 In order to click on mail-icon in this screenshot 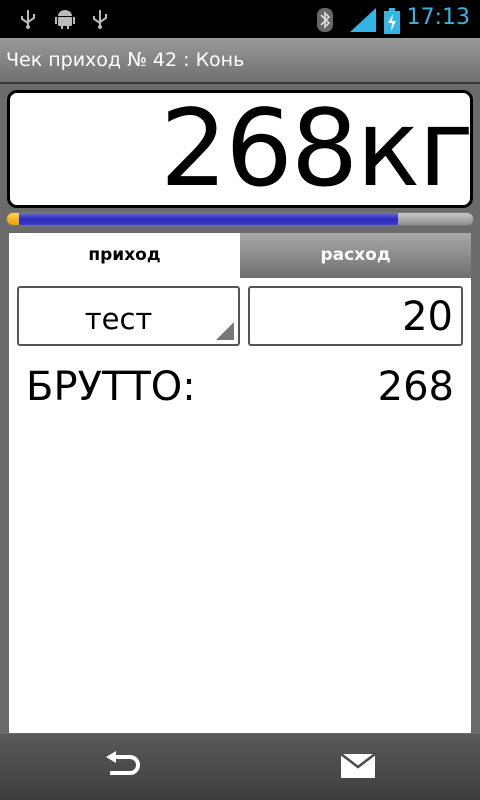, I will do `click(358, 768)`.